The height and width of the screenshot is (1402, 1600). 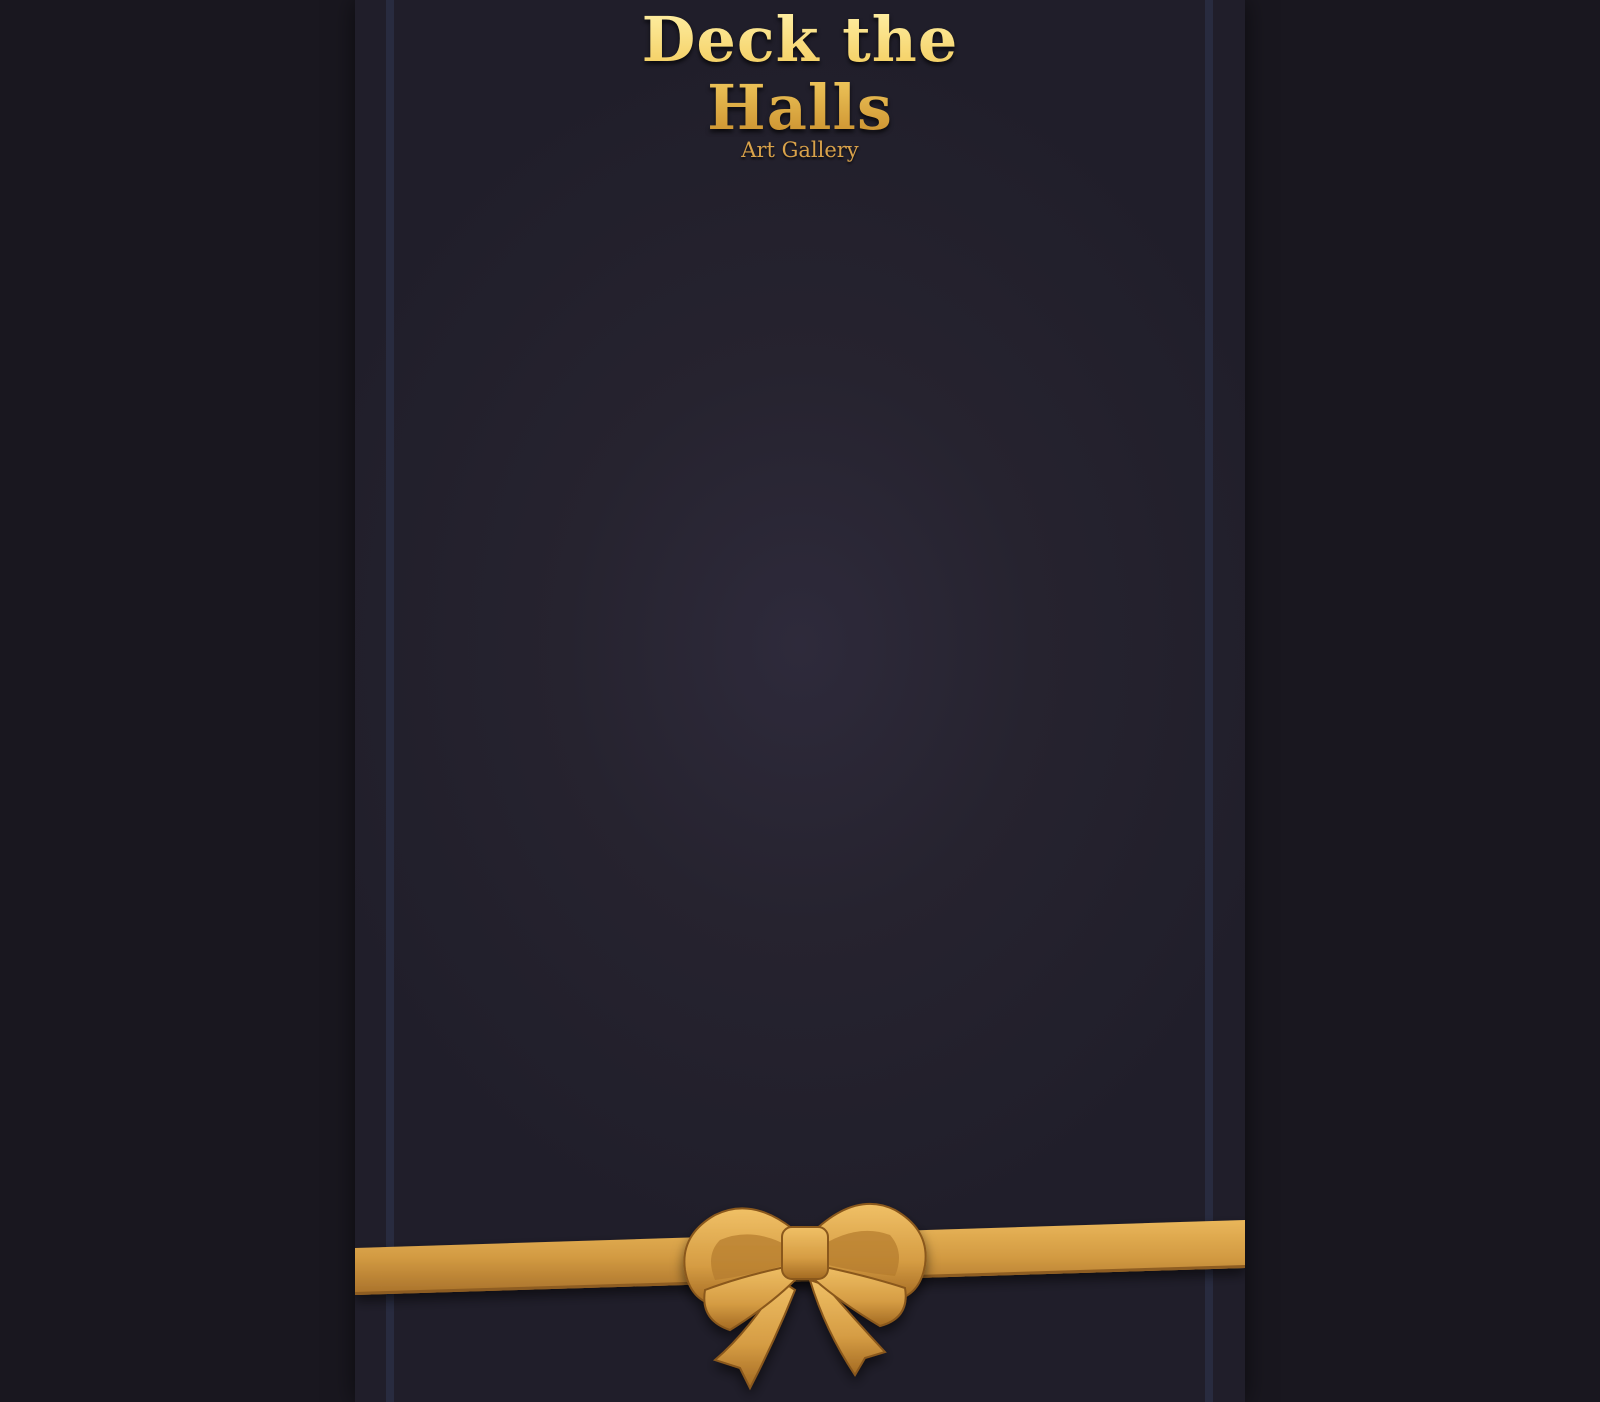 I want to click on game-title: Deck the Halls, so click(x=800, y=74).